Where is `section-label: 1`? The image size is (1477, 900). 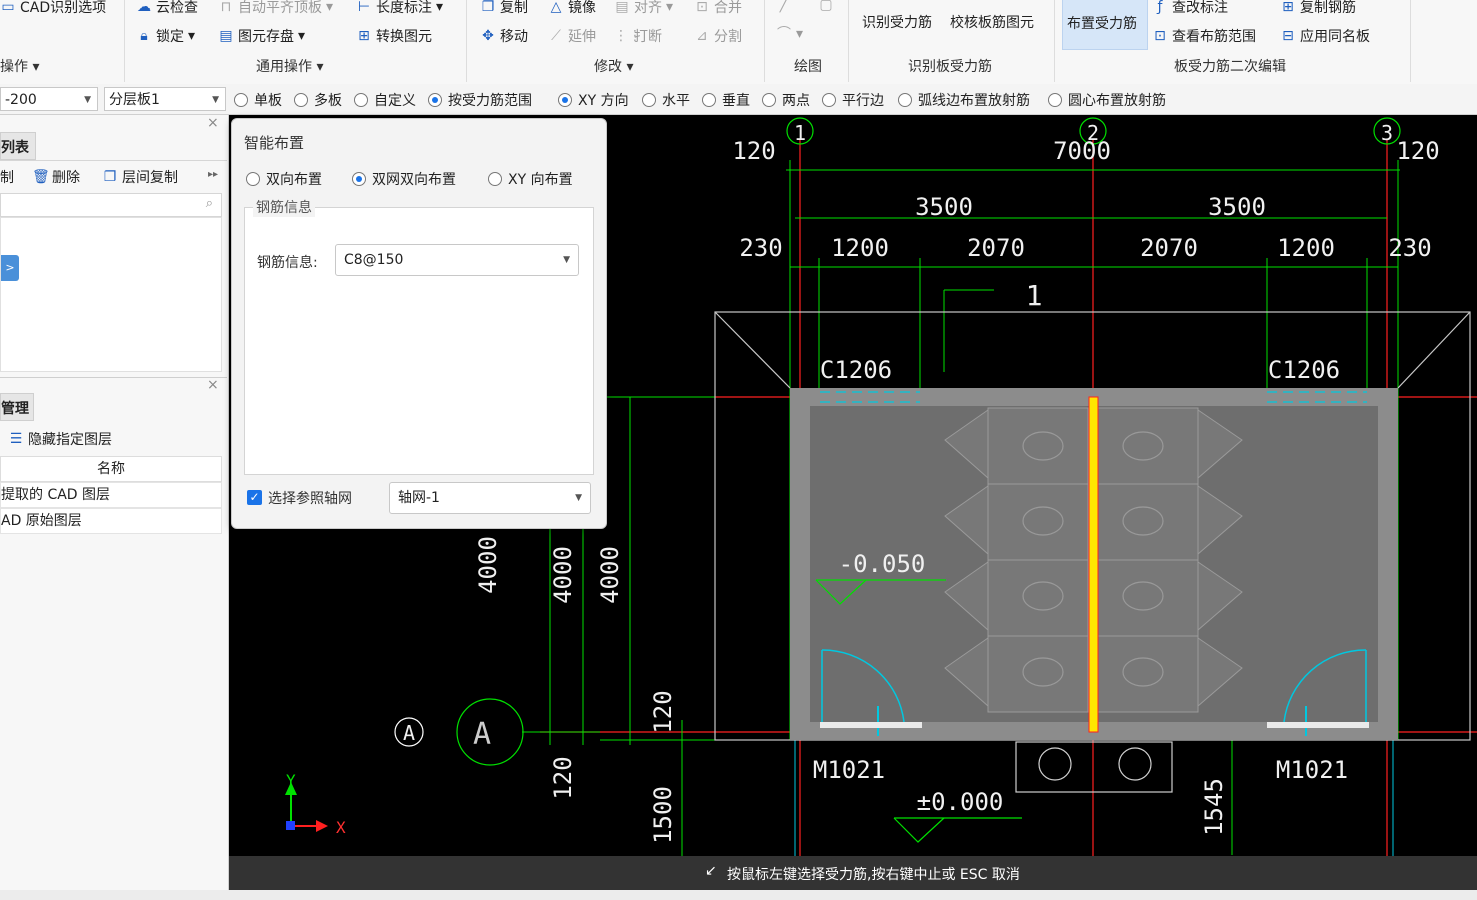 section-label: 1 is located at coordinates (1034, 295).